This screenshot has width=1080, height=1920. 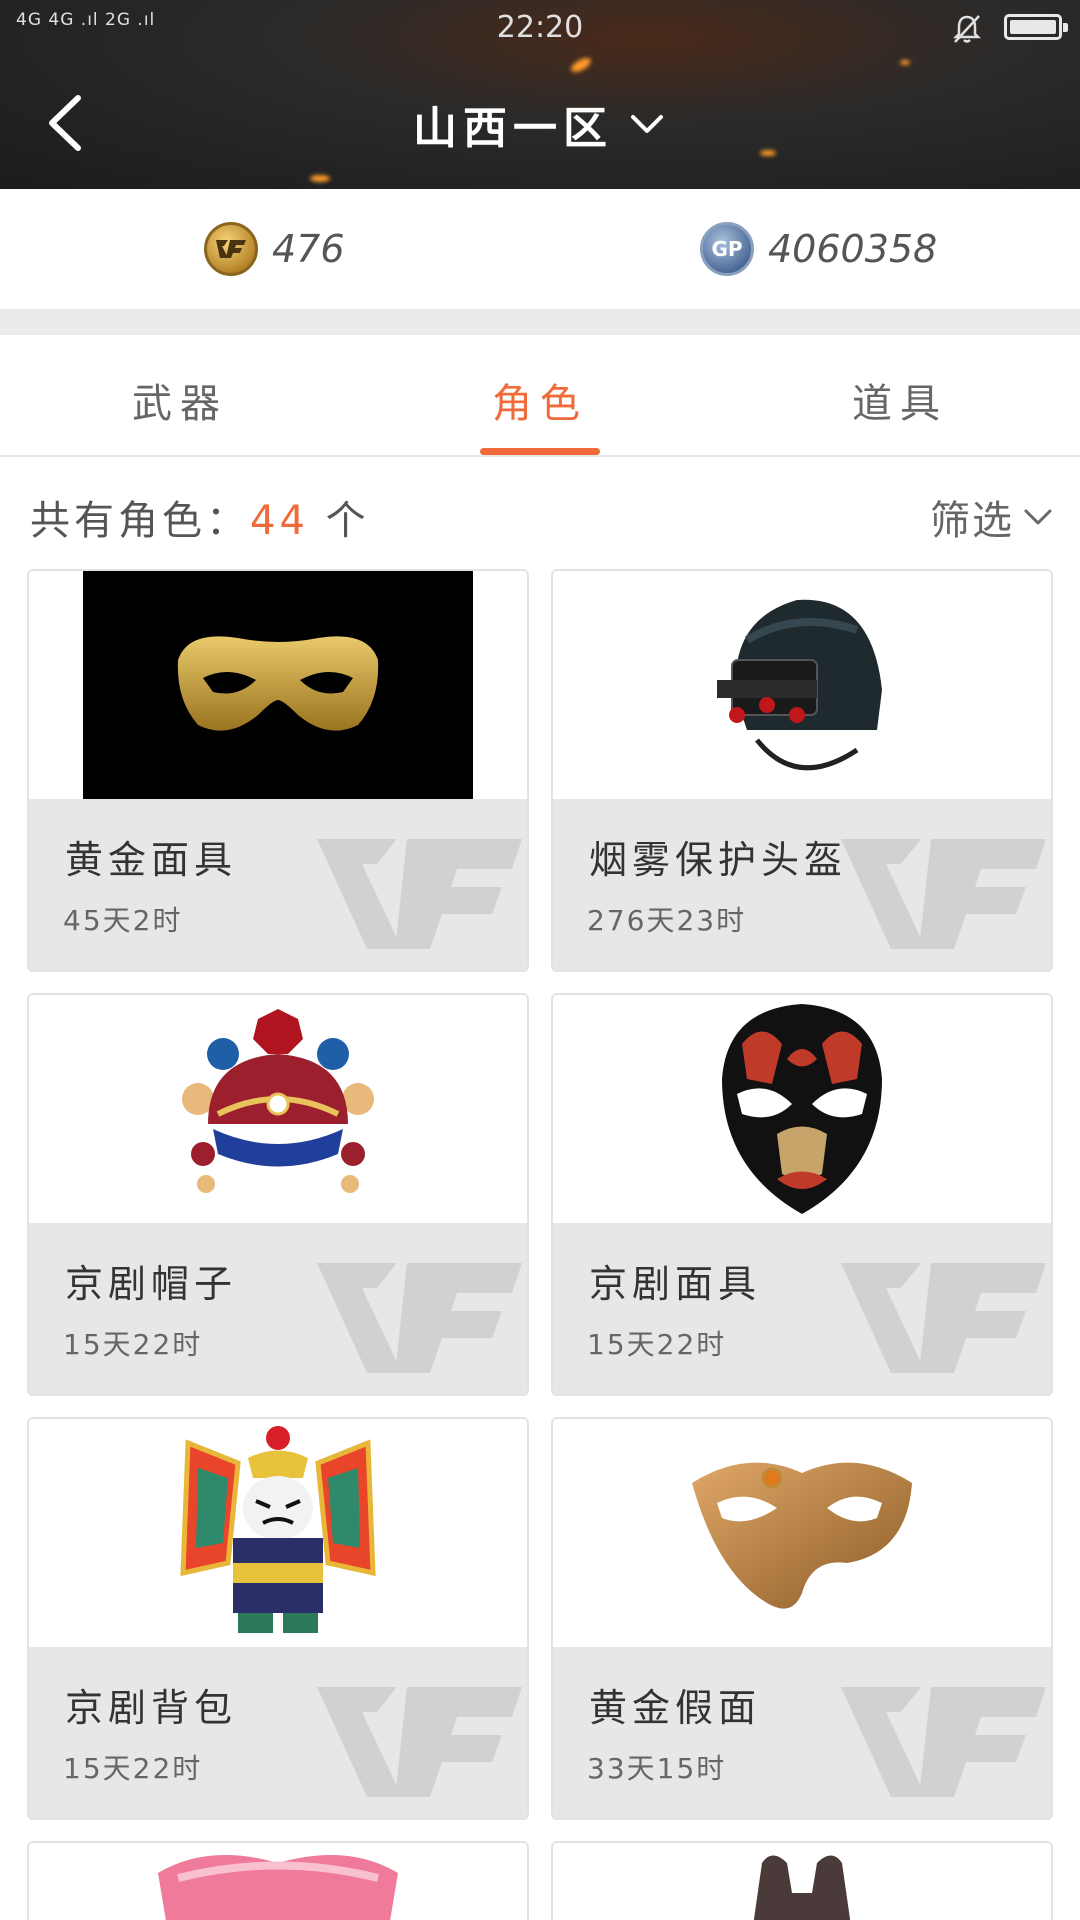 I want to click on opera-mask-icon, so click(x=802, y=1109).